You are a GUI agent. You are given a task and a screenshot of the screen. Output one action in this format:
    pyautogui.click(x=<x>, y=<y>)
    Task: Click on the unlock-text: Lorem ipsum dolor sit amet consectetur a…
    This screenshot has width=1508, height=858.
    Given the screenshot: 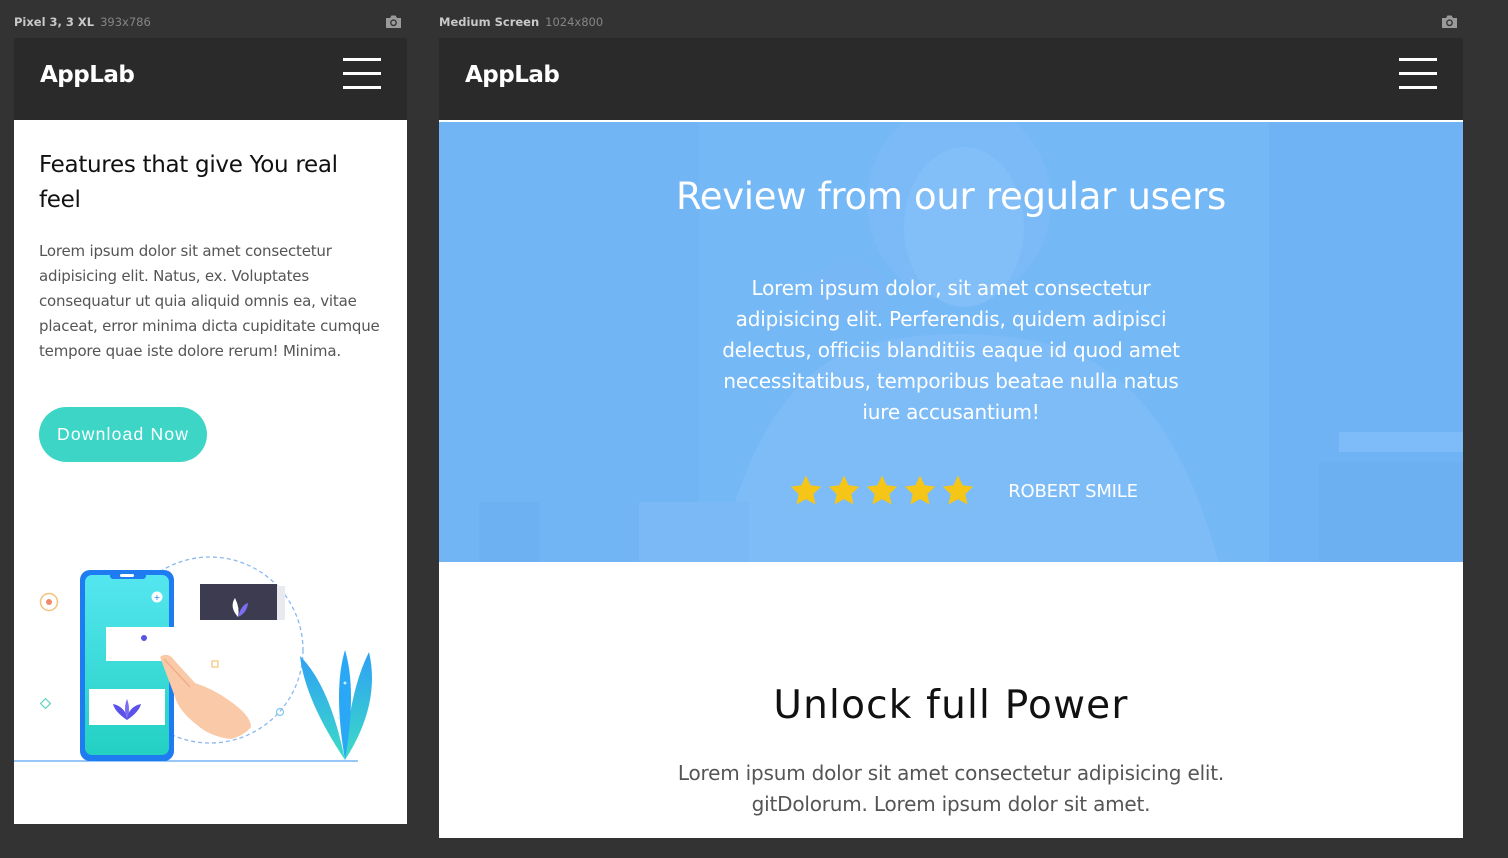 What is the action you would take?
    pyautogui.click(x=951, y=788)
    